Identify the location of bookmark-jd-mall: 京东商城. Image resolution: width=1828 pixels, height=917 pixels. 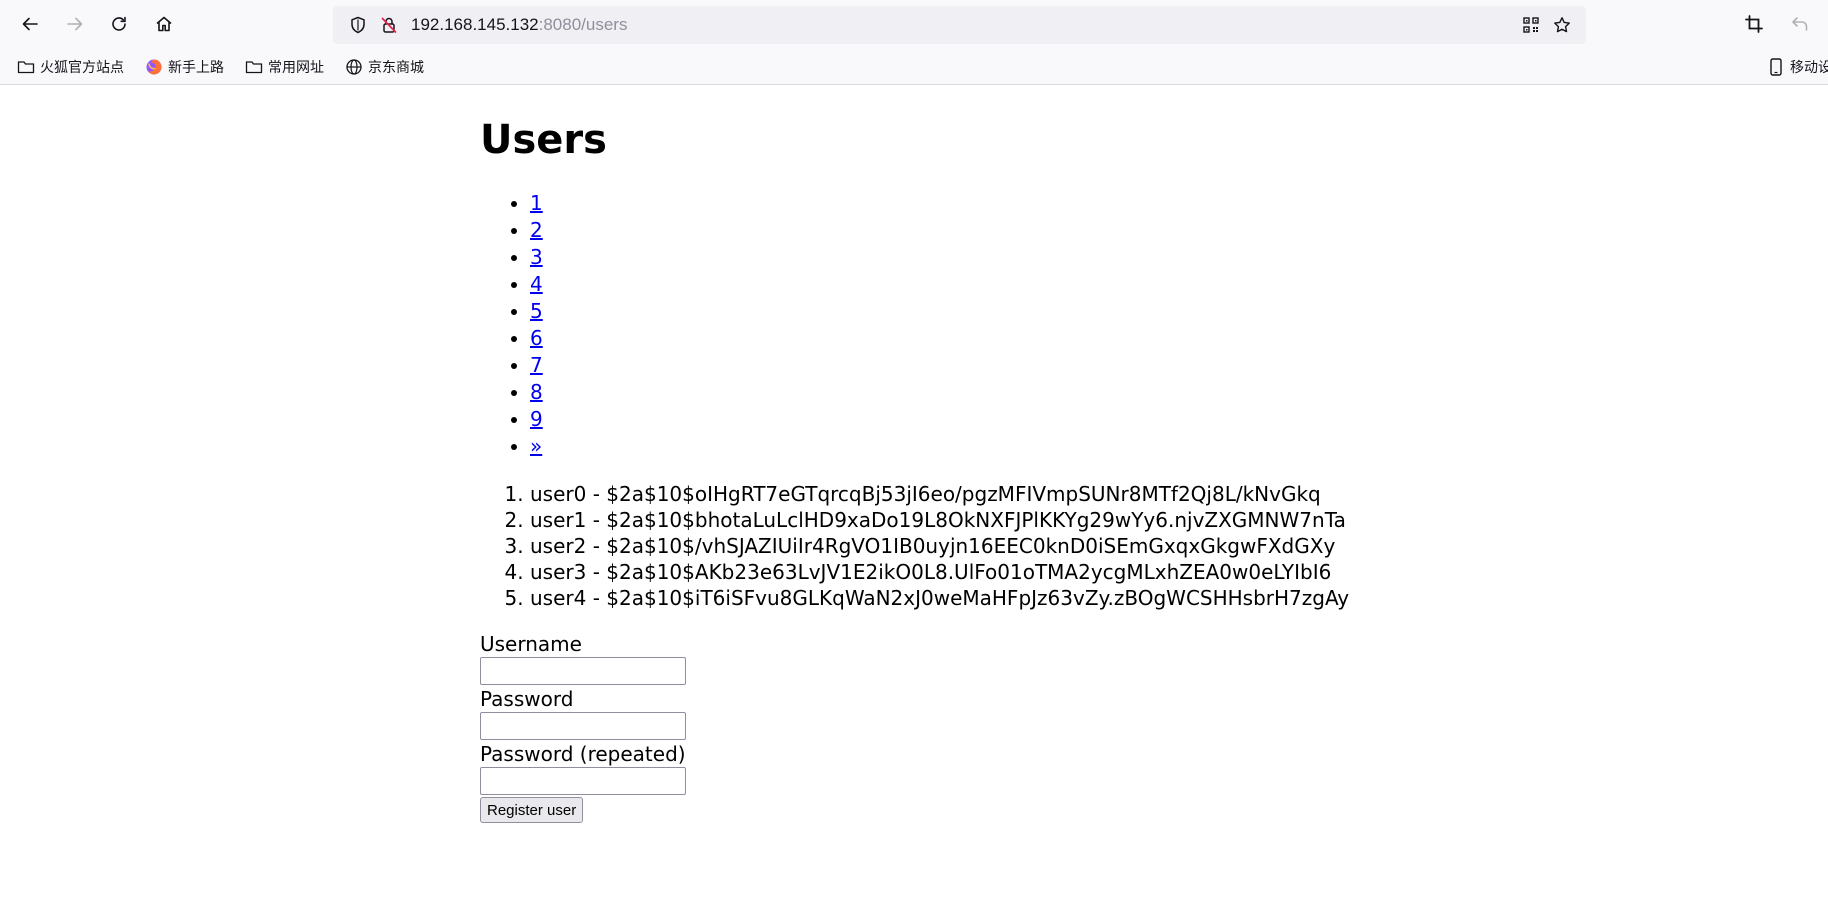
(384, 67).